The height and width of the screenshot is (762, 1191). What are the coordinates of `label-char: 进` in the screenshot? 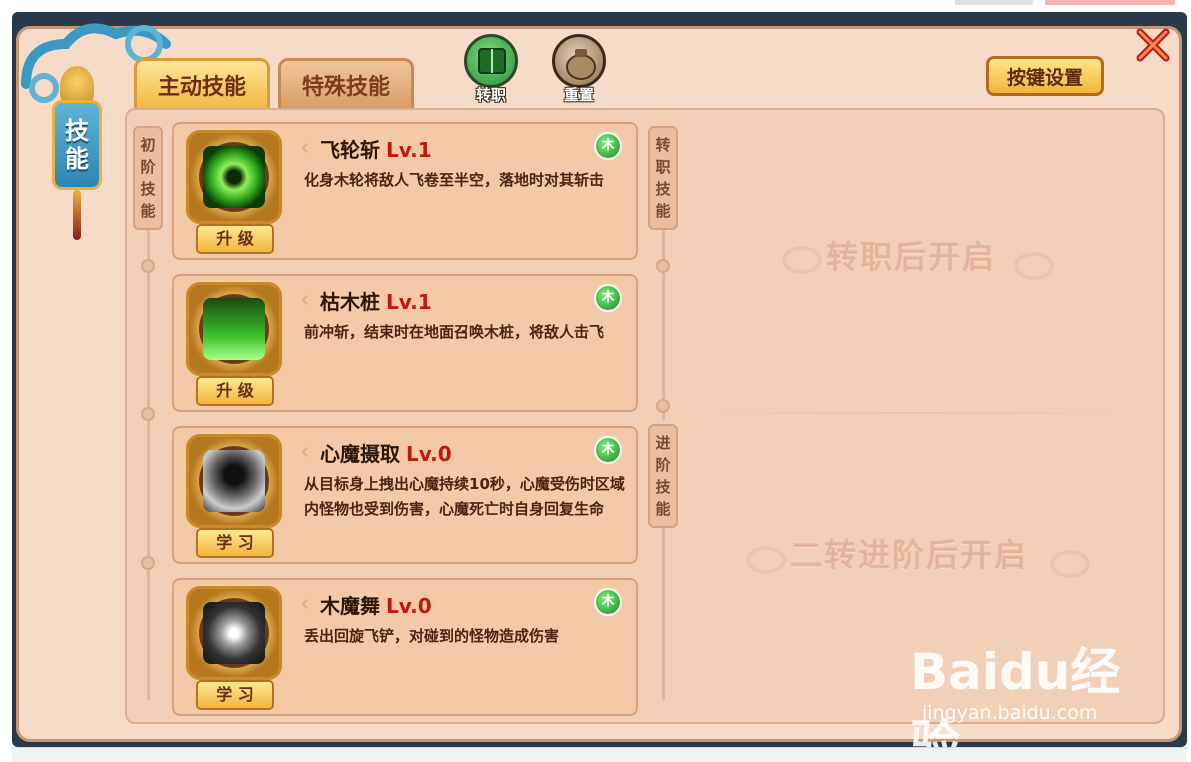 It's located at (663, 443).